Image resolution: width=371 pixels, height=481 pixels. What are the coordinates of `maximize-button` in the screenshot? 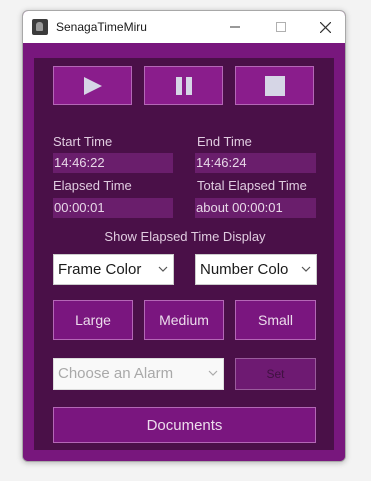 It's located at (281, 27).